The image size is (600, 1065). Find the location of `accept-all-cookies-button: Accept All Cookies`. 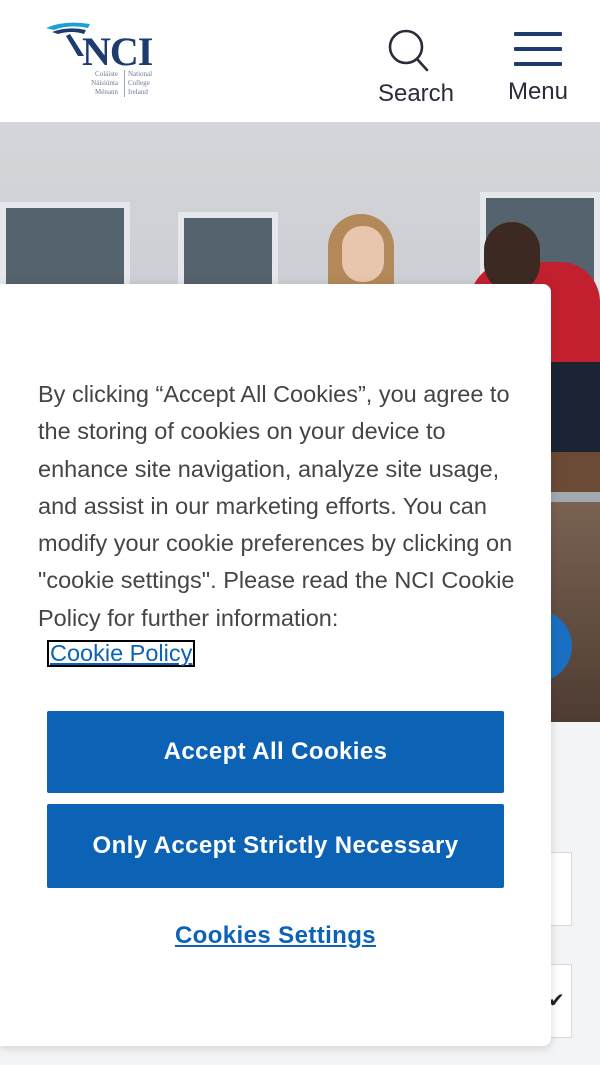

accept-all-cookies-button: Accept All Cookies is located at coordinates (275, 752).